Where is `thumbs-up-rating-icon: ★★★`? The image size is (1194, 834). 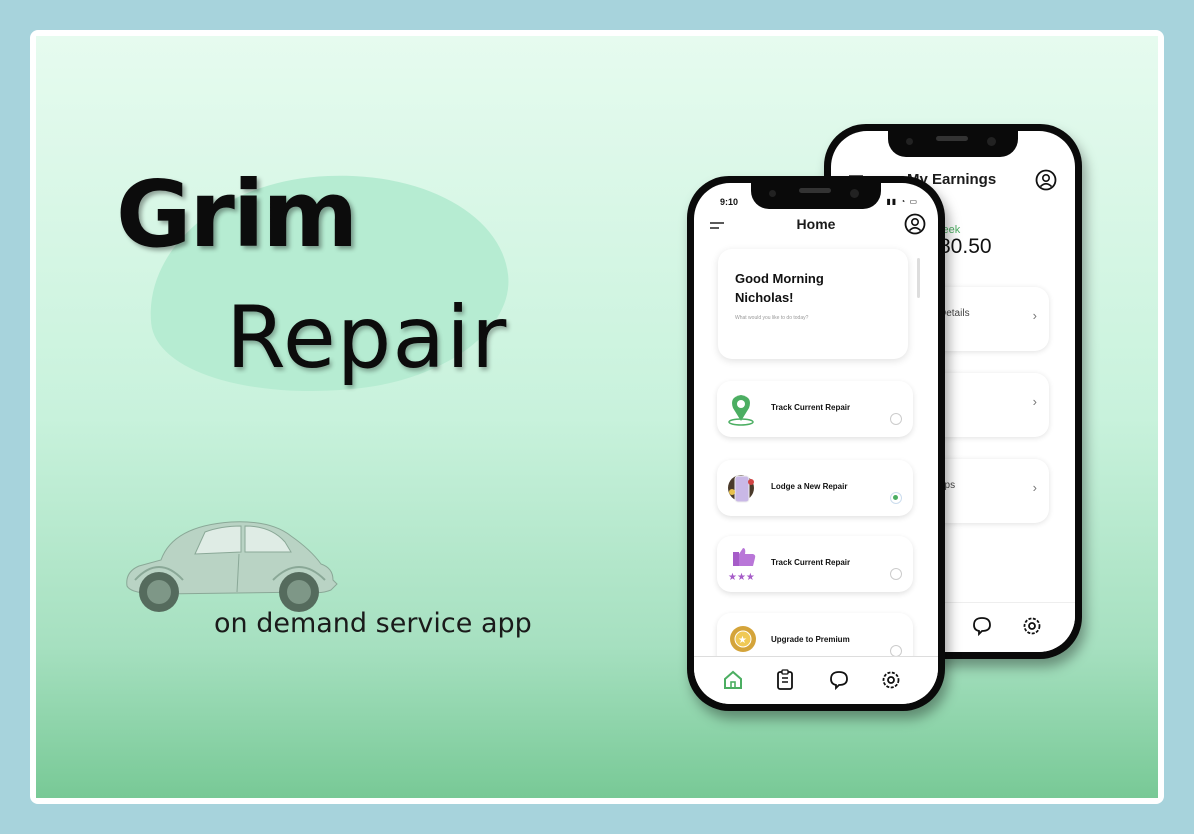
thumbs-up-rating-icon: ★★★ is located at coordinates (742, 565).